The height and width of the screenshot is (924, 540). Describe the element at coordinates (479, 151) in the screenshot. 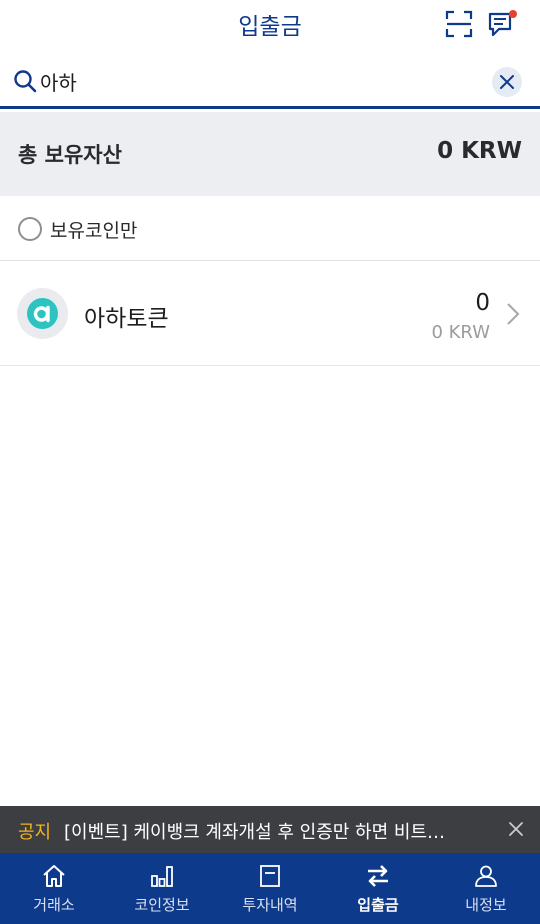

I see `total-assets-value: 0 KRW` at that location.